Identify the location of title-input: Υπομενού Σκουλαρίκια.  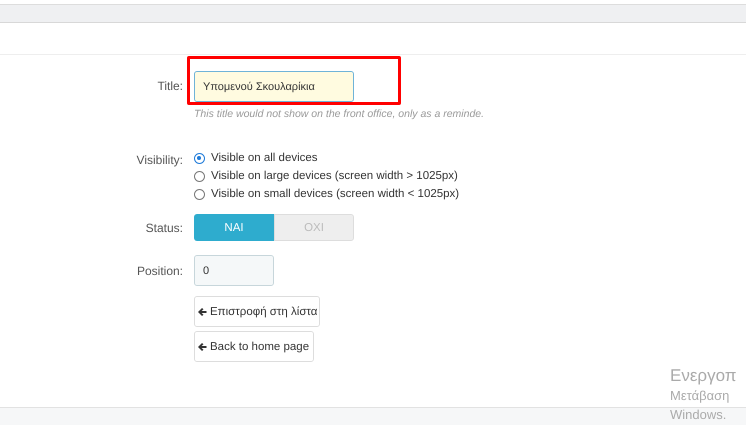
(274, 86).